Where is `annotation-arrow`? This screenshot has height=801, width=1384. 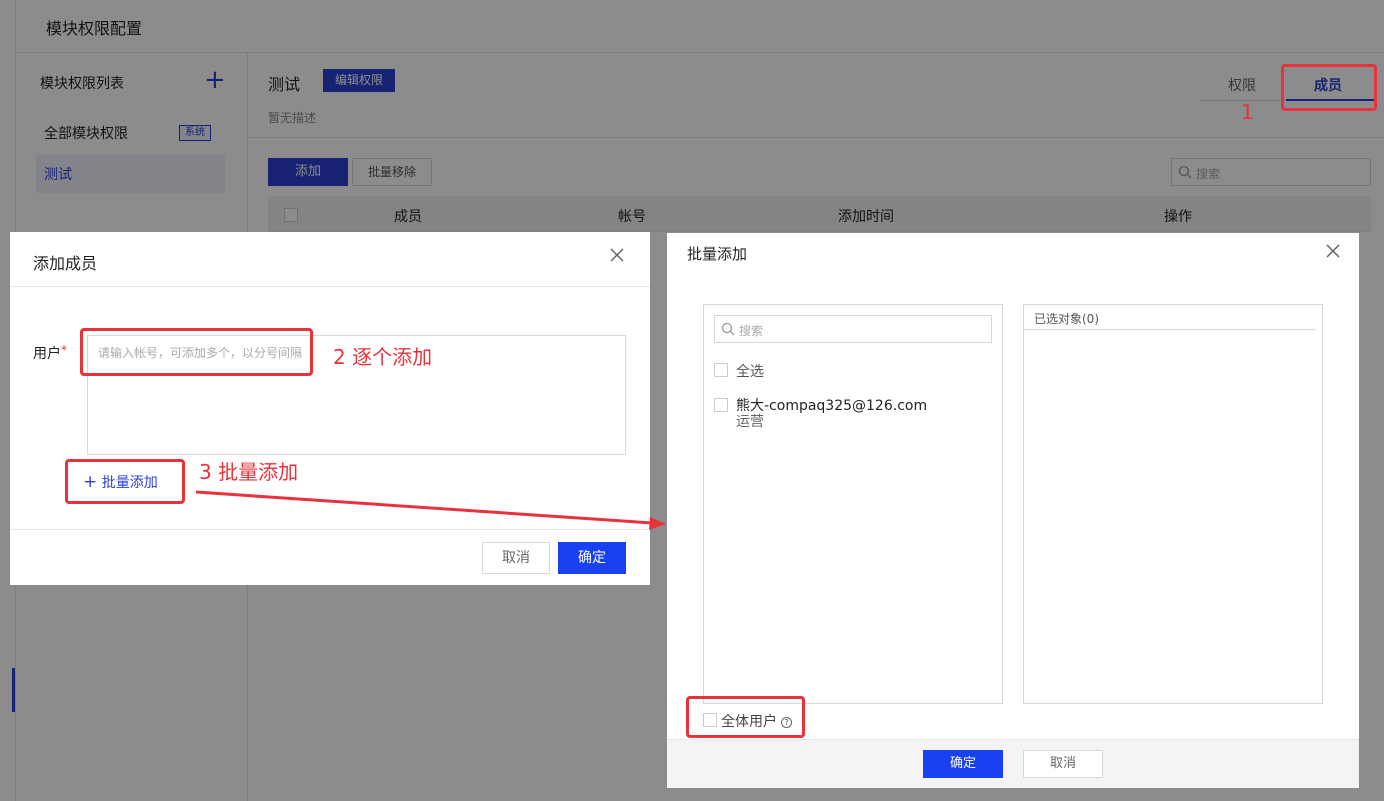
annotation-arrow is located at coordinates (430, 510).